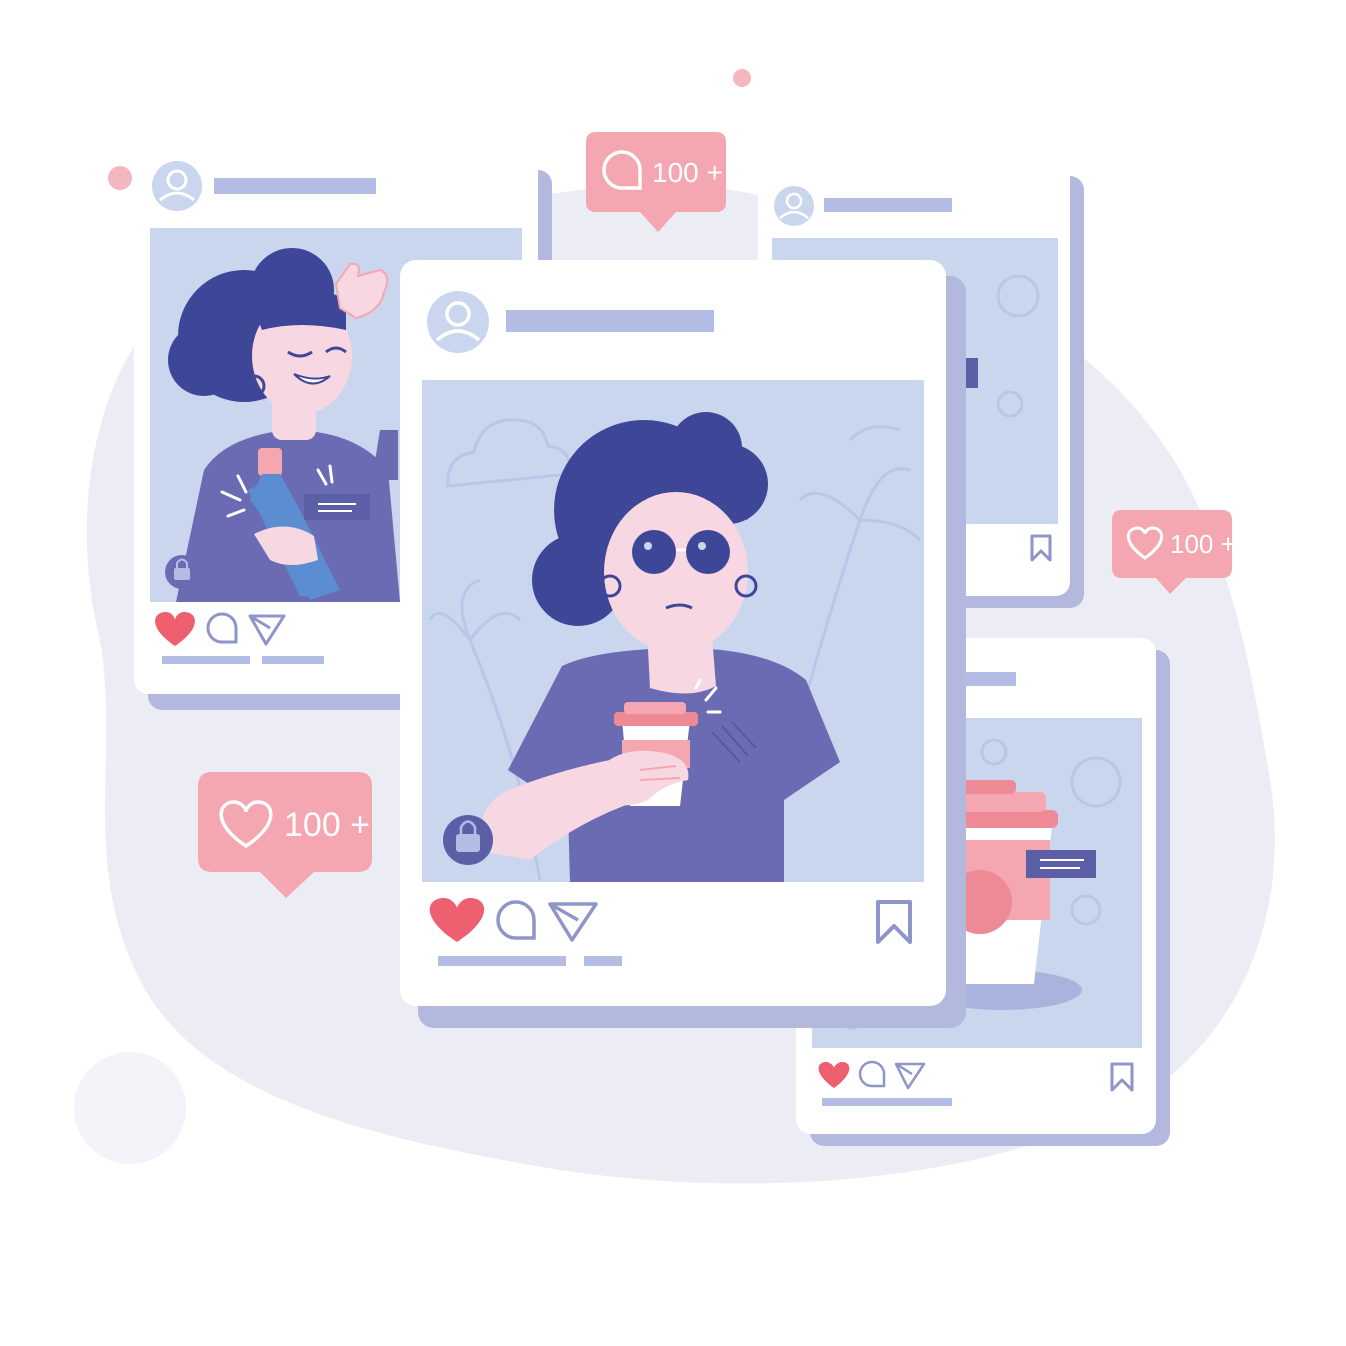 The image size is (1346, 1346). Describe the element at coordinates (687, 172) in the screenshot. I see `comment-count-text: 100 +` at that location.